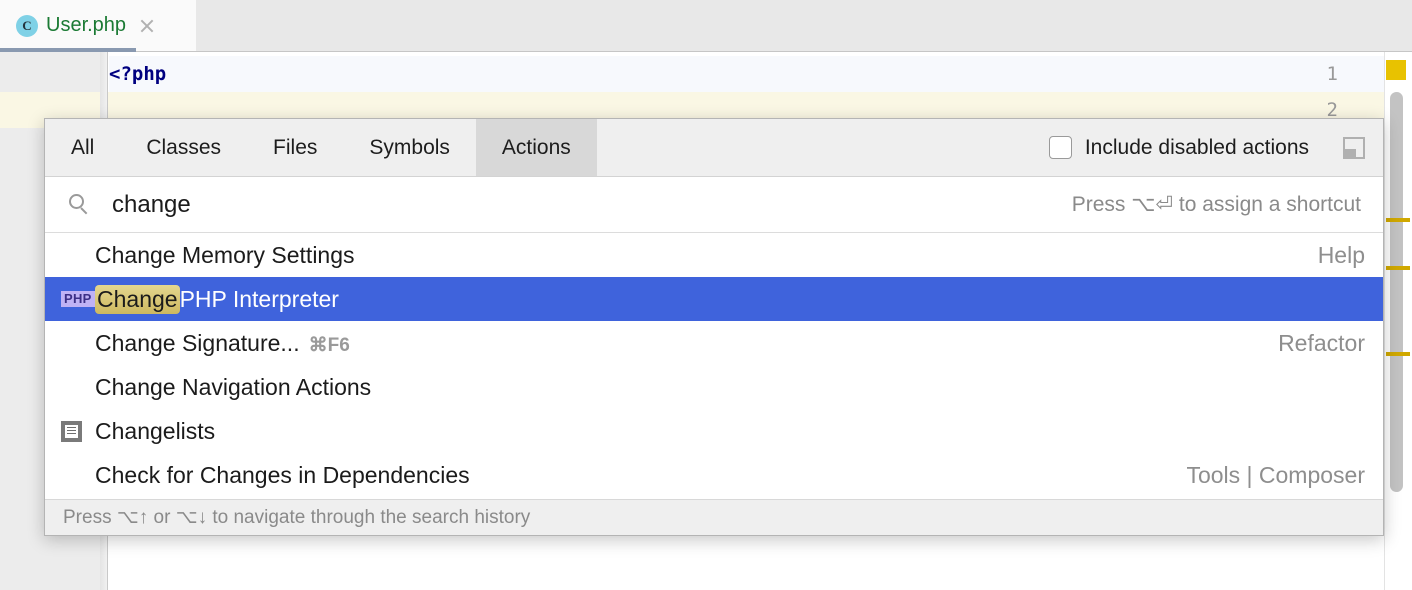 Image resolution: width=1412 pixels, height=590 pixels. Describe the element at coordinates (82, 147) in the screenshot. I see `tab-all: All` at that location.